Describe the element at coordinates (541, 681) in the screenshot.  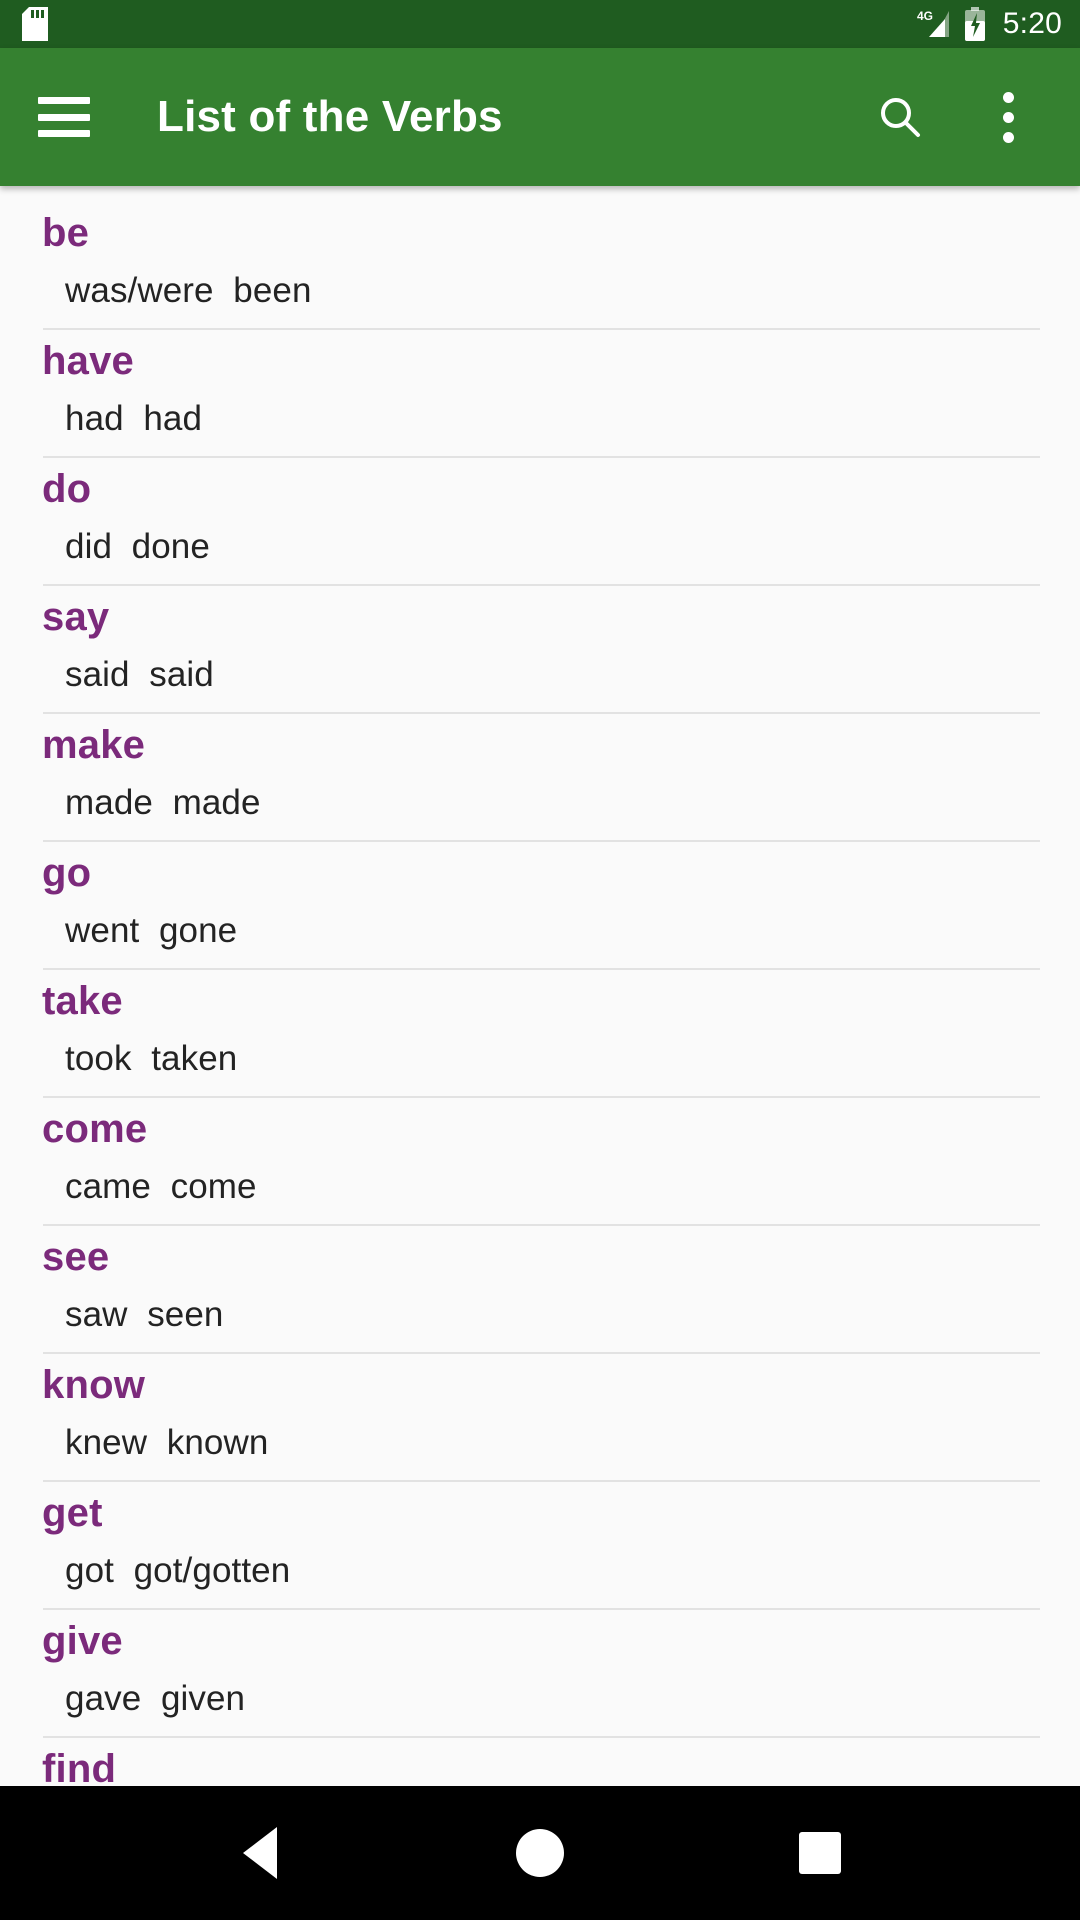
I see `verb-forms-row: said said` at that location.